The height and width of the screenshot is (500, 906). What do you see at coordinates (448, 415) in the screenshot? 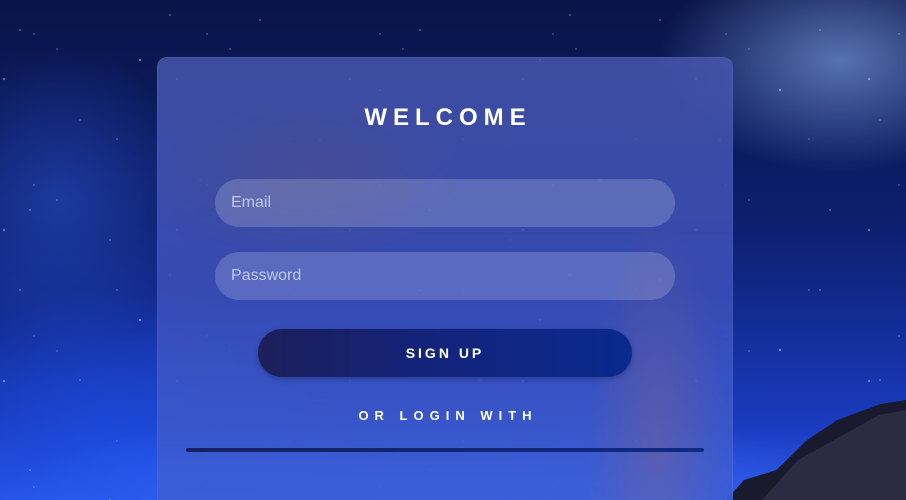
I see `or-login-with-label: OR LOGIN WITH` at bounding box center [448, 415].